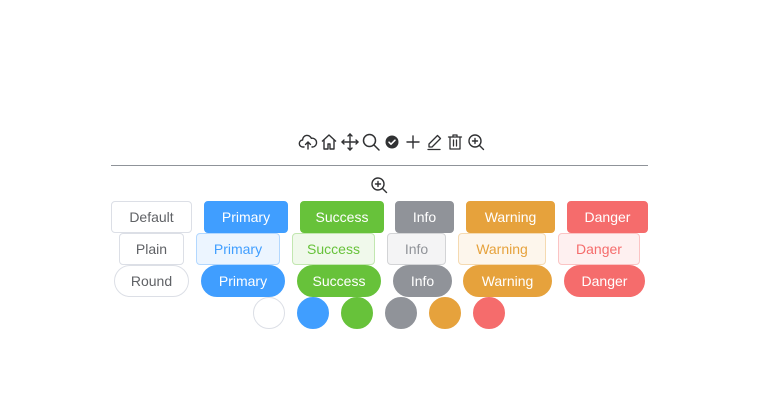  What do you see at coordinates (445, 313) in the screenshot?
I see `circle-warning-button` at bounding box center [445, 313].